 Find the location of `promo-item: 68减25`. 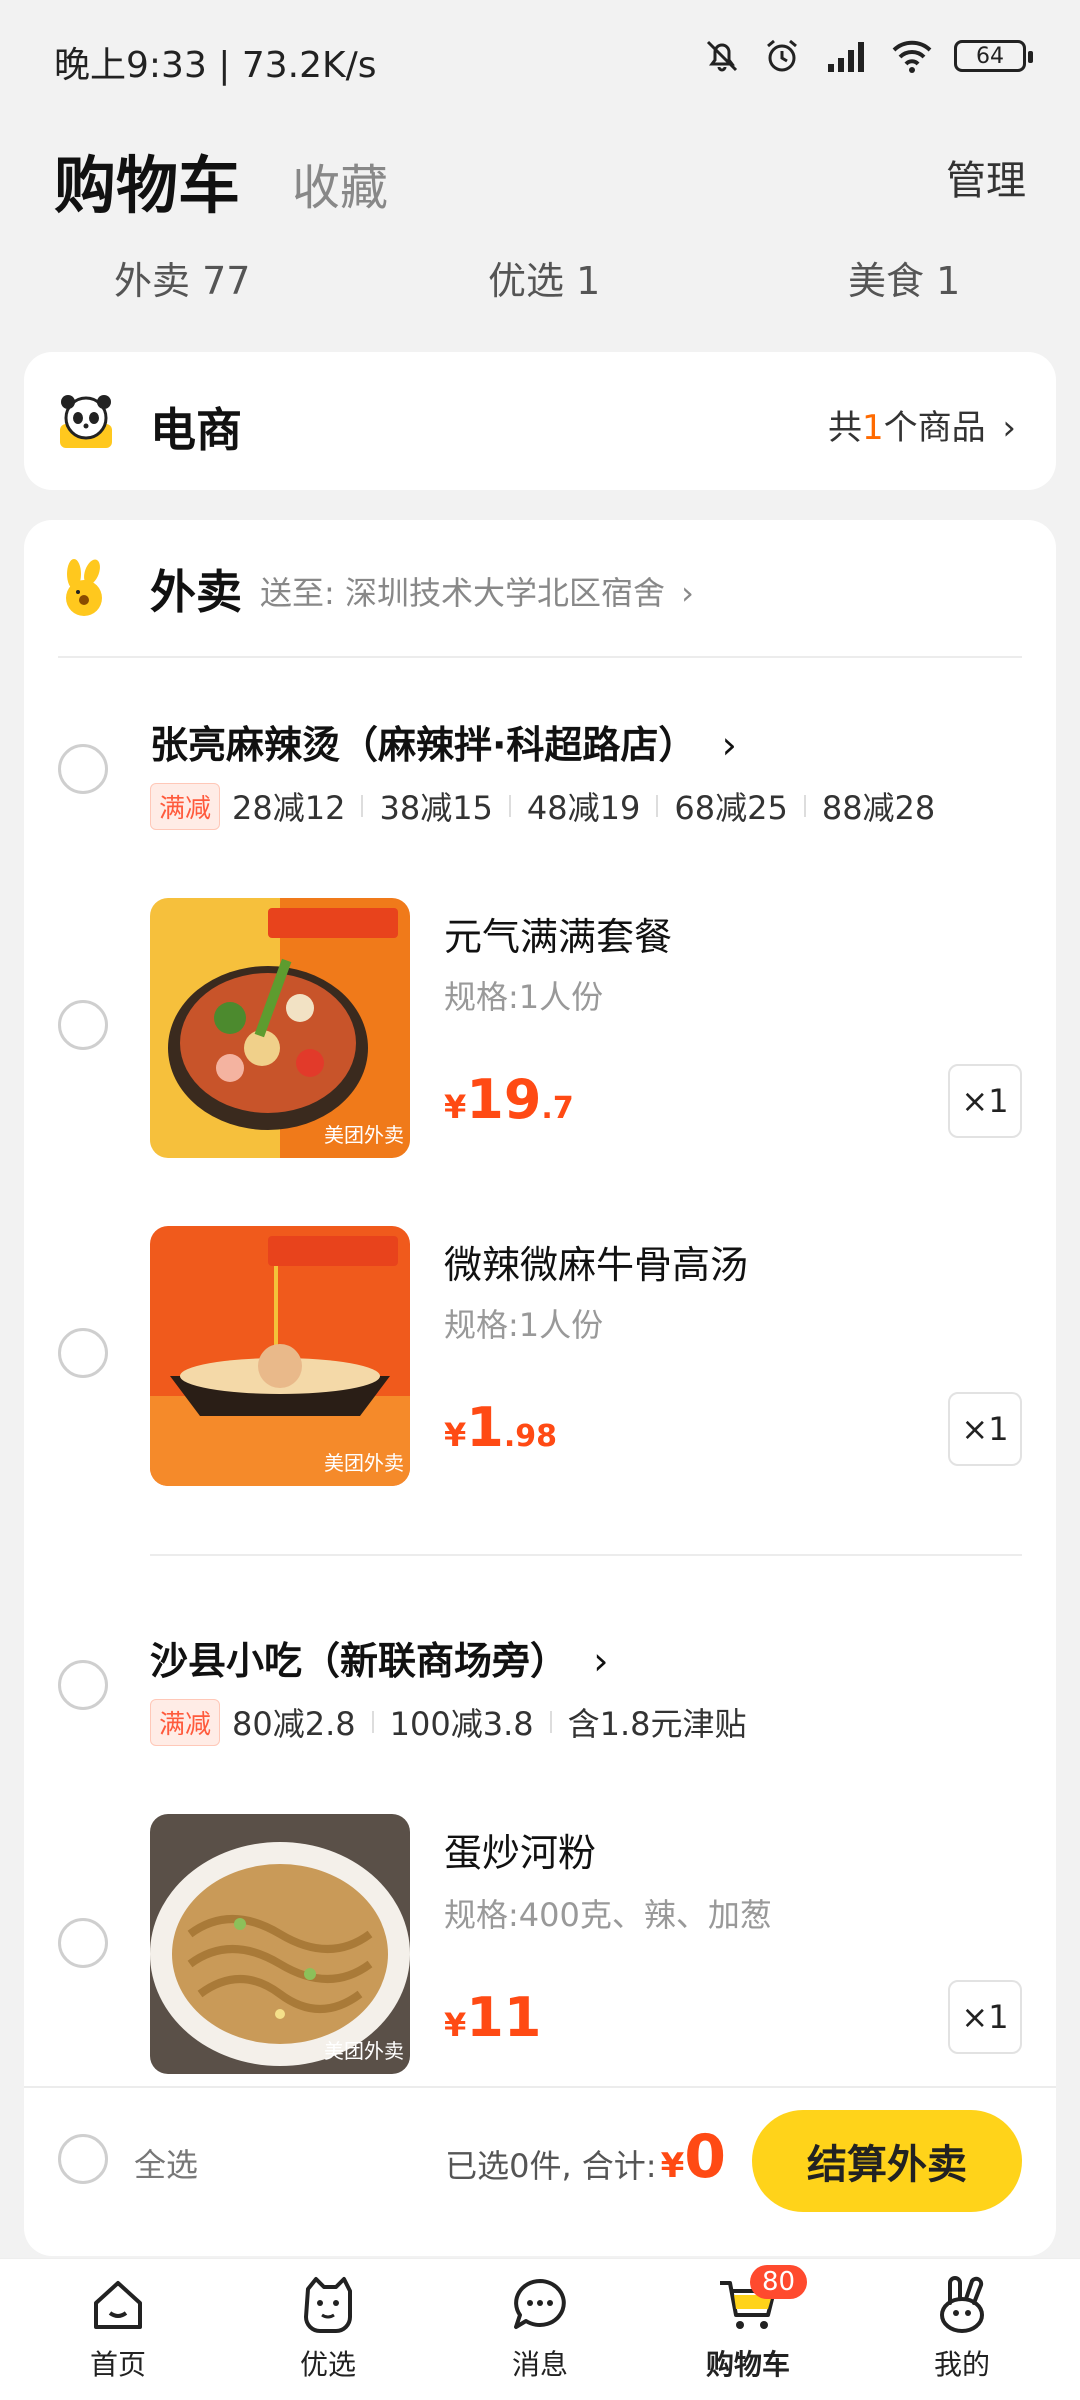

promo-item: 68减25 is located at coordinates (731, 808).